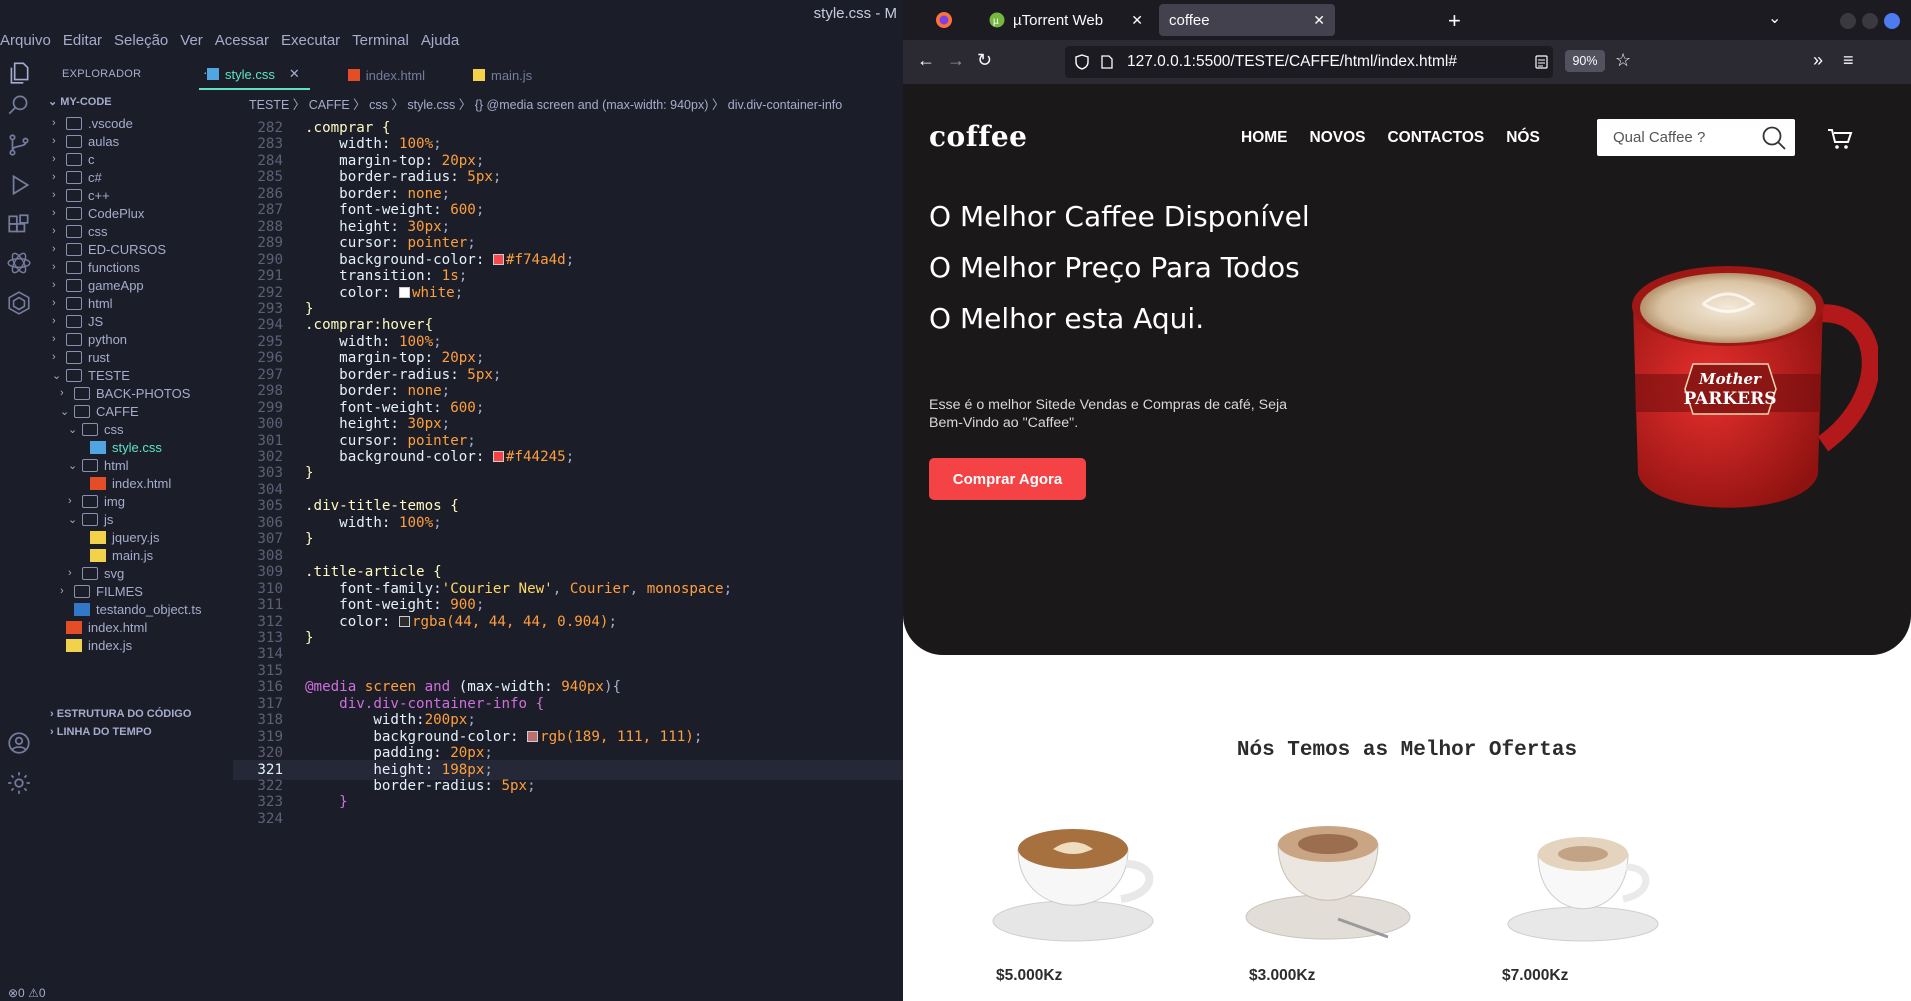  What do you see at coordinates (1623, 60) in the screenshot?
I see `bookmark-star-icon: ☆` at bounding box center [1623, 60].